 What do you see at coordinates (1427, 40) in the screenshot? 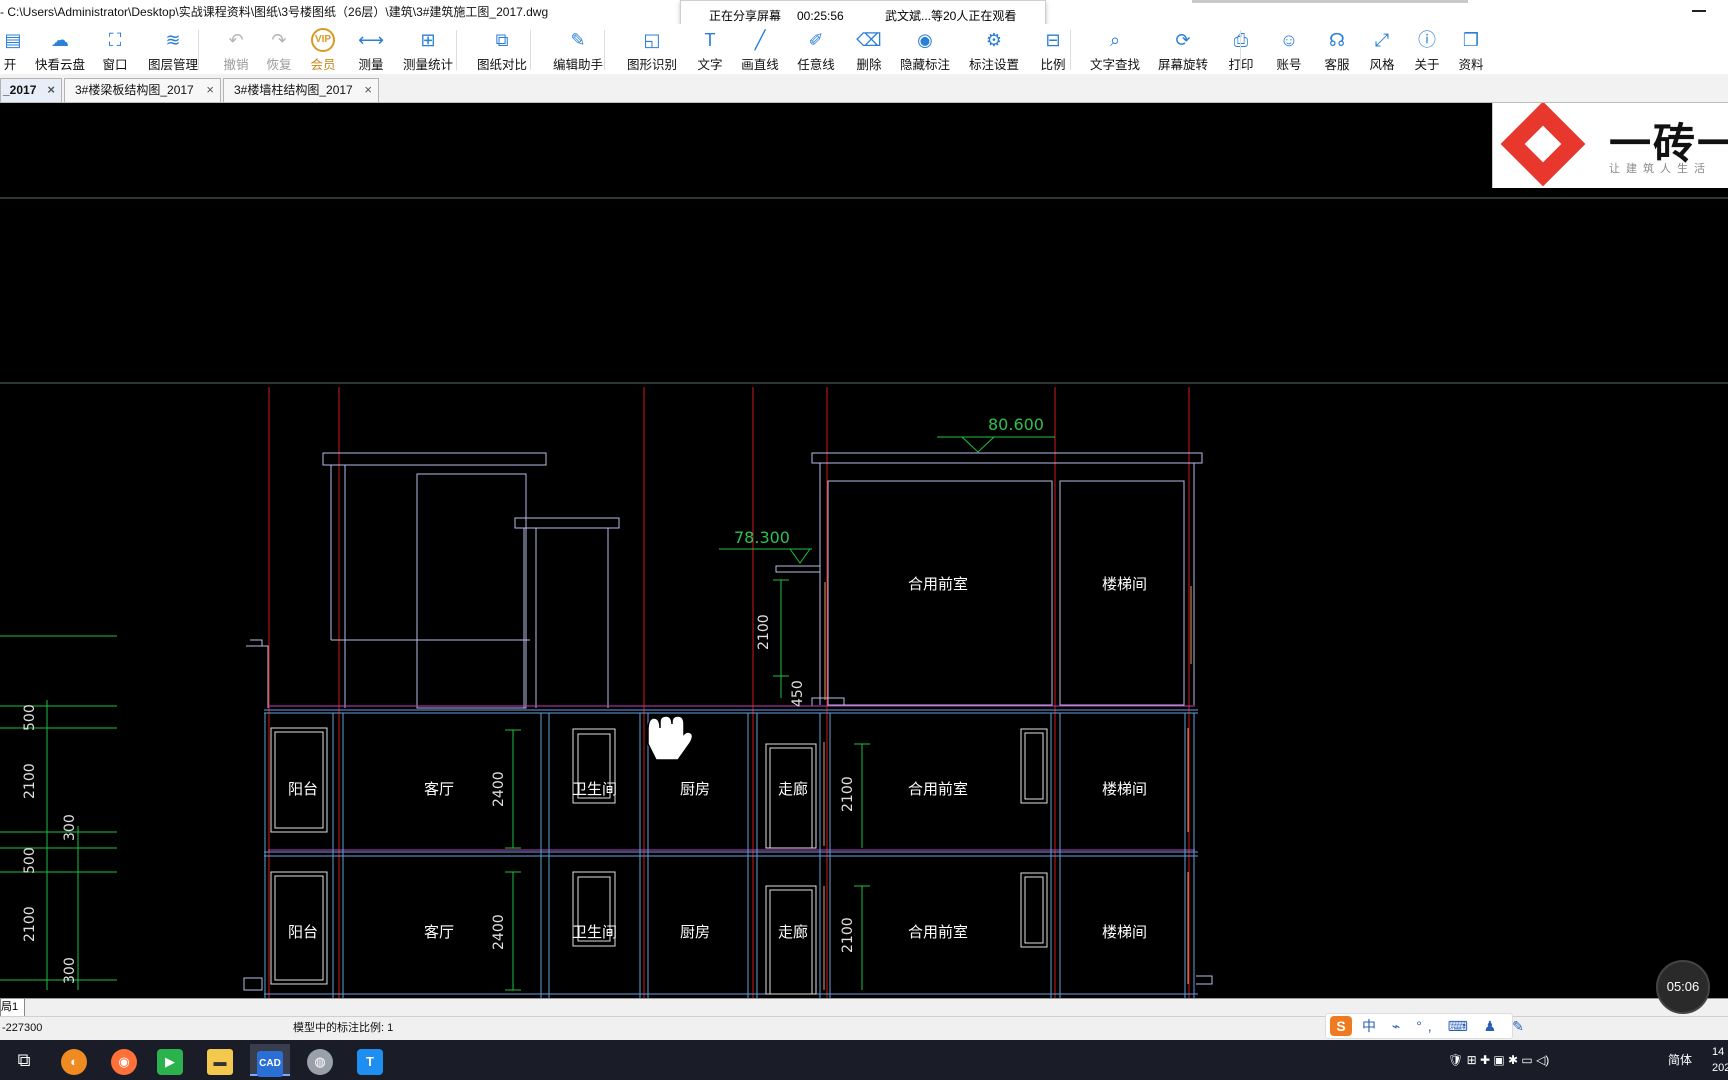
I see `info-icon: ⓘ` at bounding box center [1427, 40].